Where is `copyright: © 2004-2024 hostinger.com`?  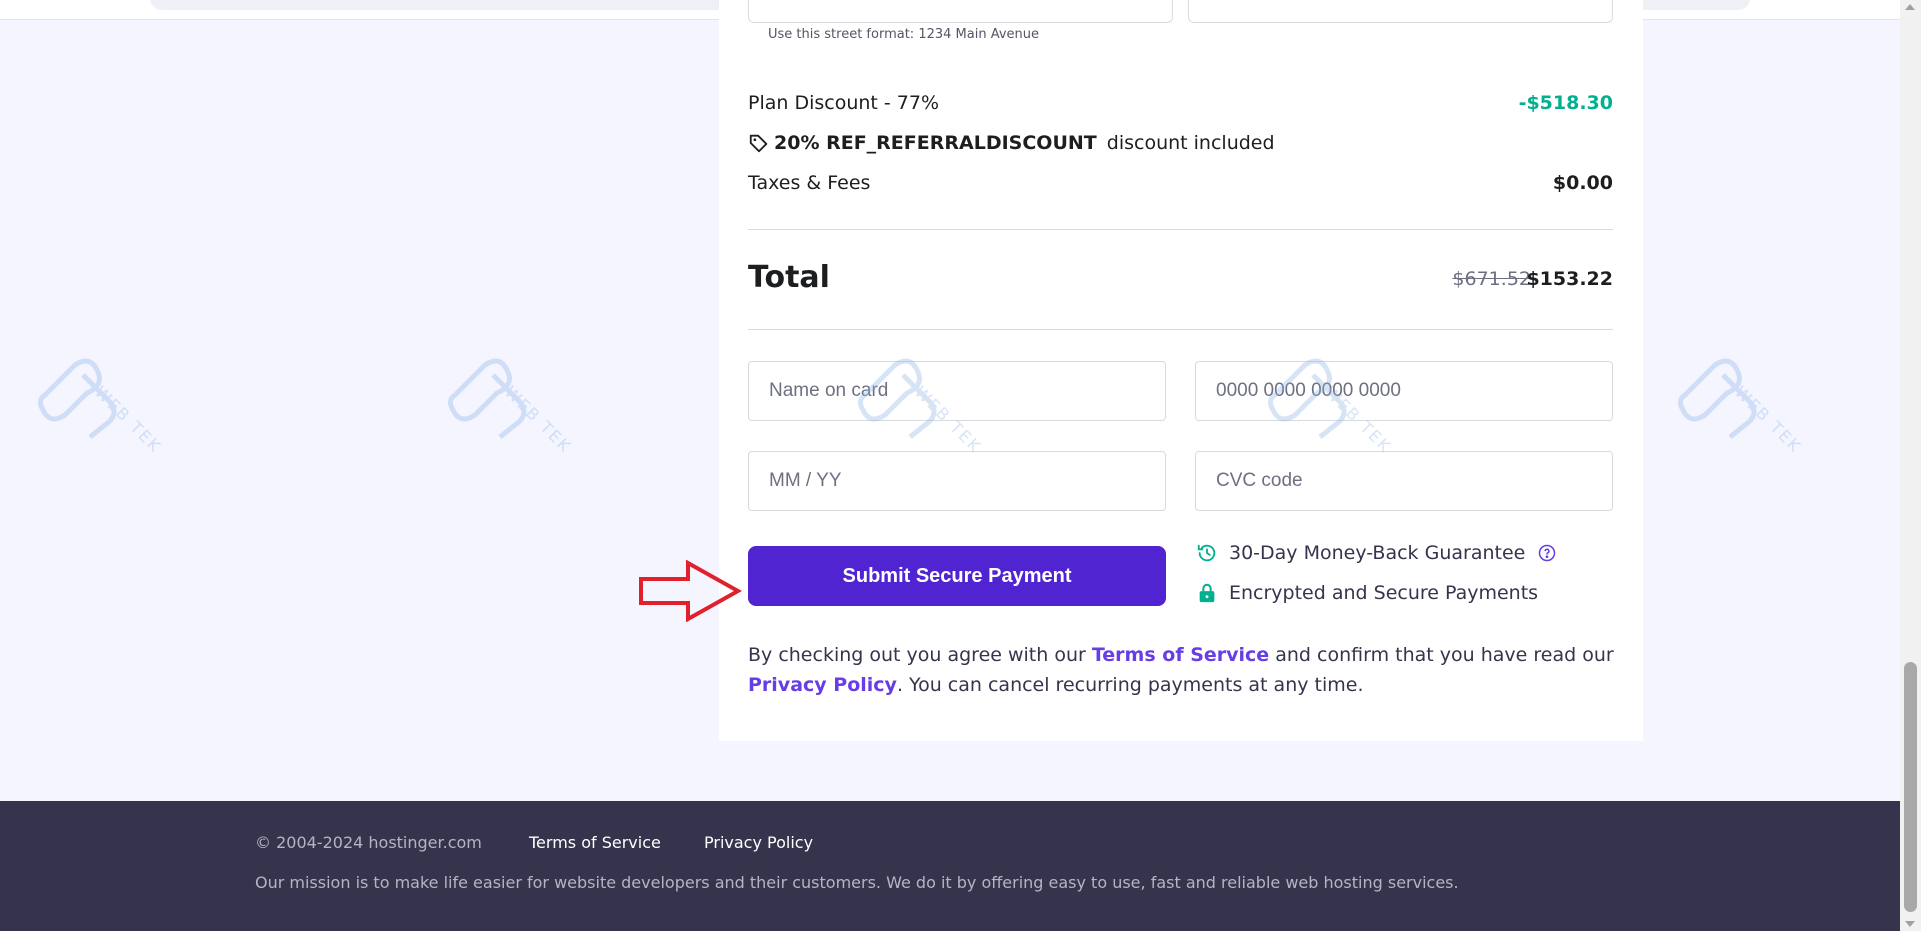 copyright: © 2004-2024 hostinger.com is located at coordinates (368, 842).